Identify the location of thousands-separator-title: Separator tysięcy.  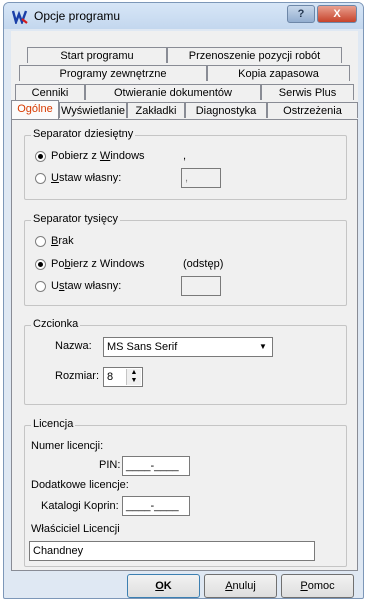
(75, 219).